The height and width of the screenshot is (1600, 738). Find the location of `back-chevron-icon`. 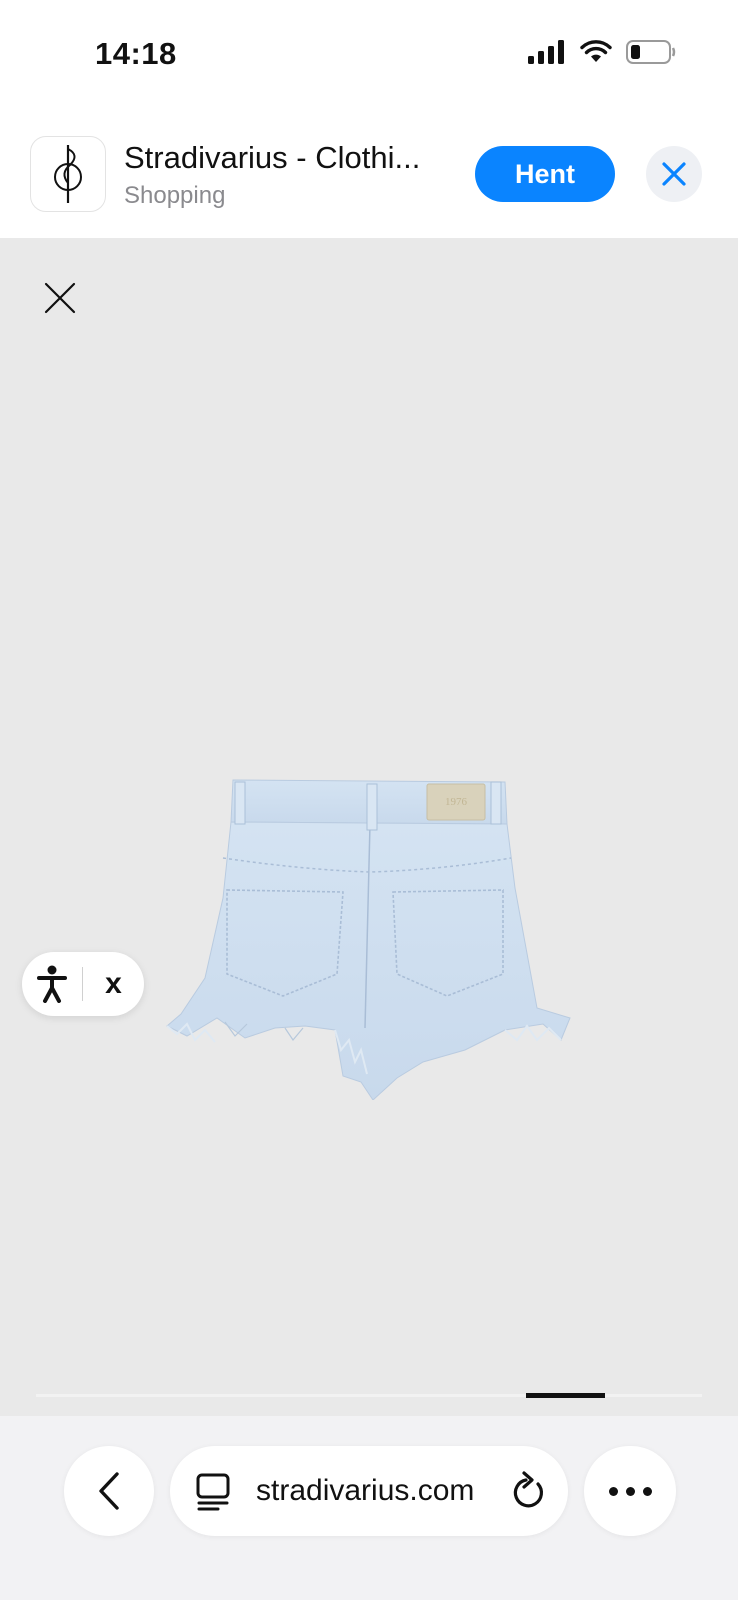

back-chevron-icon is located at coordinates (109, 1491).